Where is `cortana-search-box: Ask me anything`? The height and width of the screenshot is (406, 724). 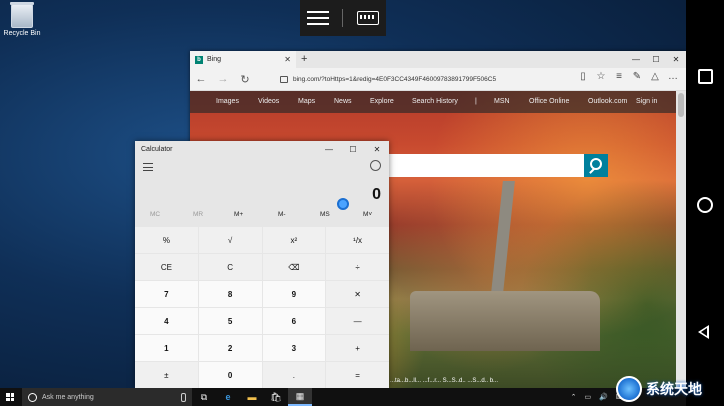 cortana-search-box: Ask me anything is located at coordinates (107, 397).